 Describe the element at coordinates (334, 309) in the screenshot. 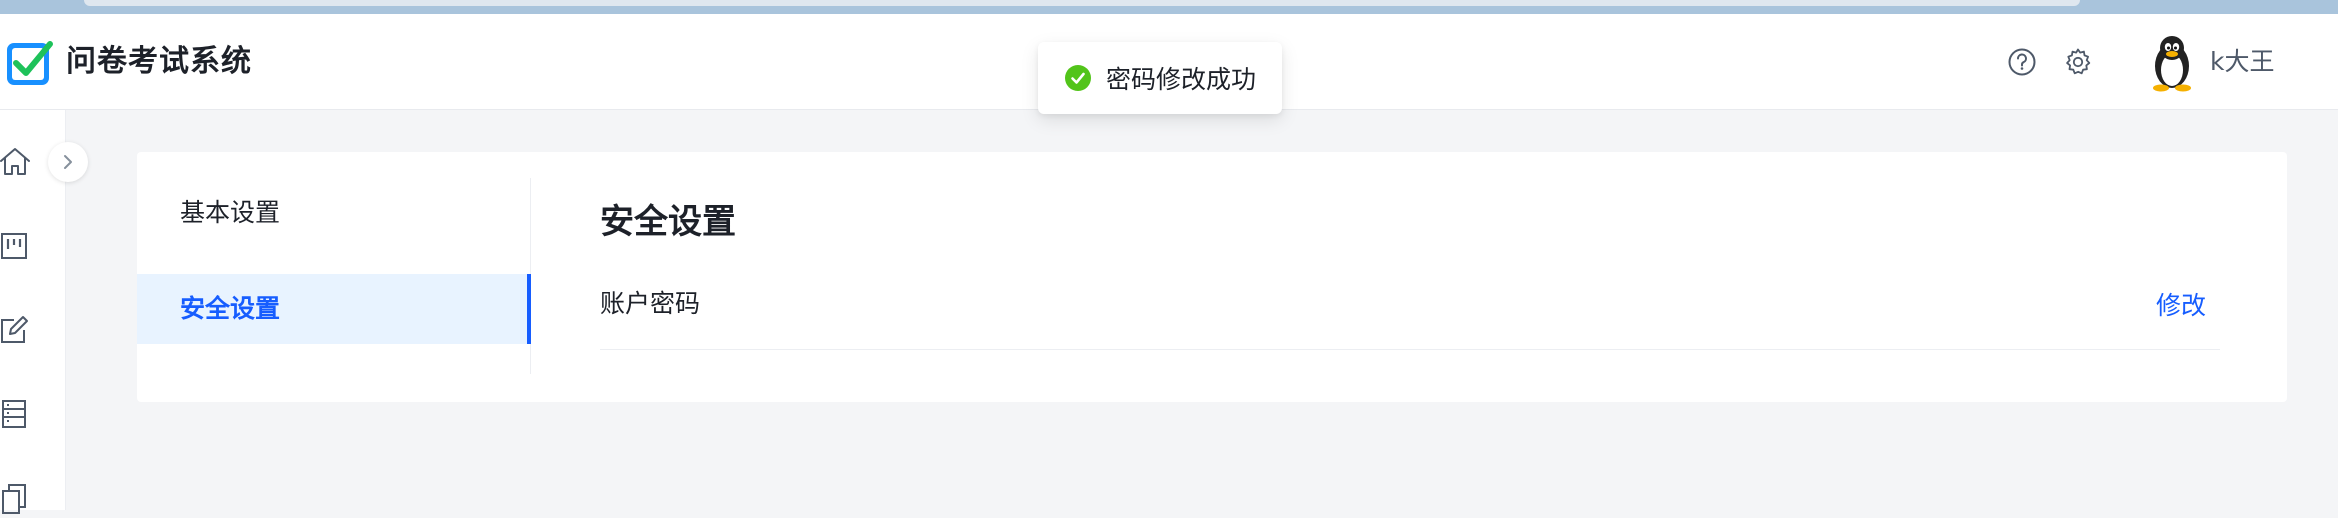

I see `menu-item-security-settings: 安全设置` at that location.